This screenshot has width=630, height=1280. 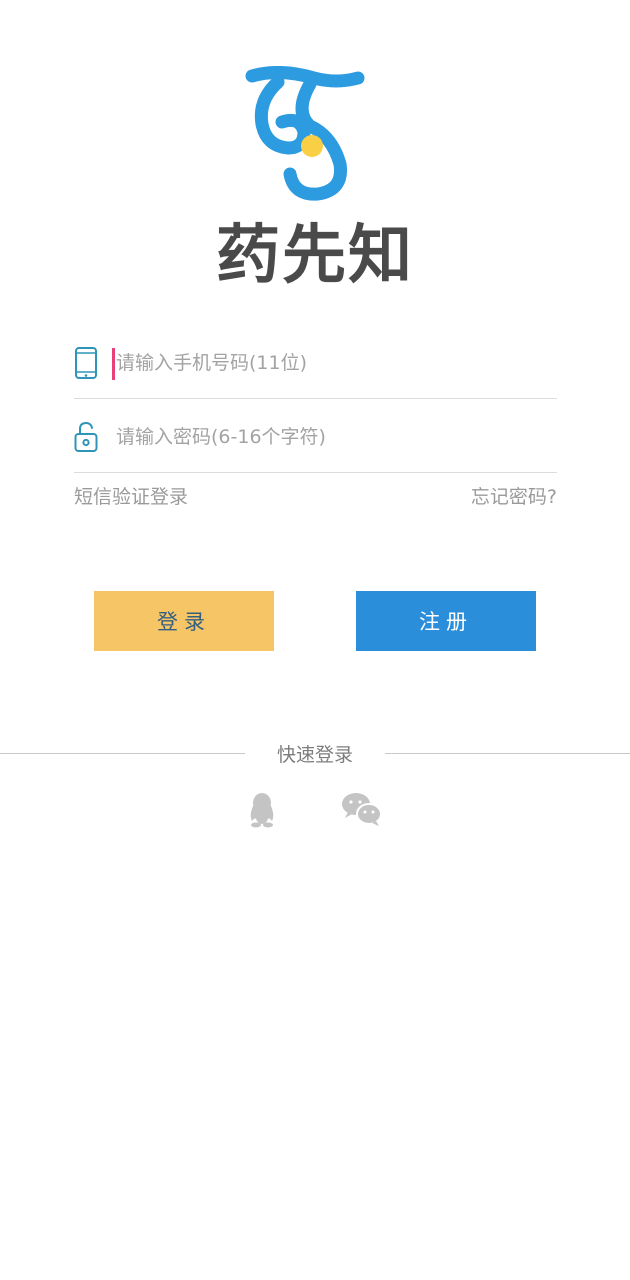 I want to click on phone-input, so click(x=331, y=363).